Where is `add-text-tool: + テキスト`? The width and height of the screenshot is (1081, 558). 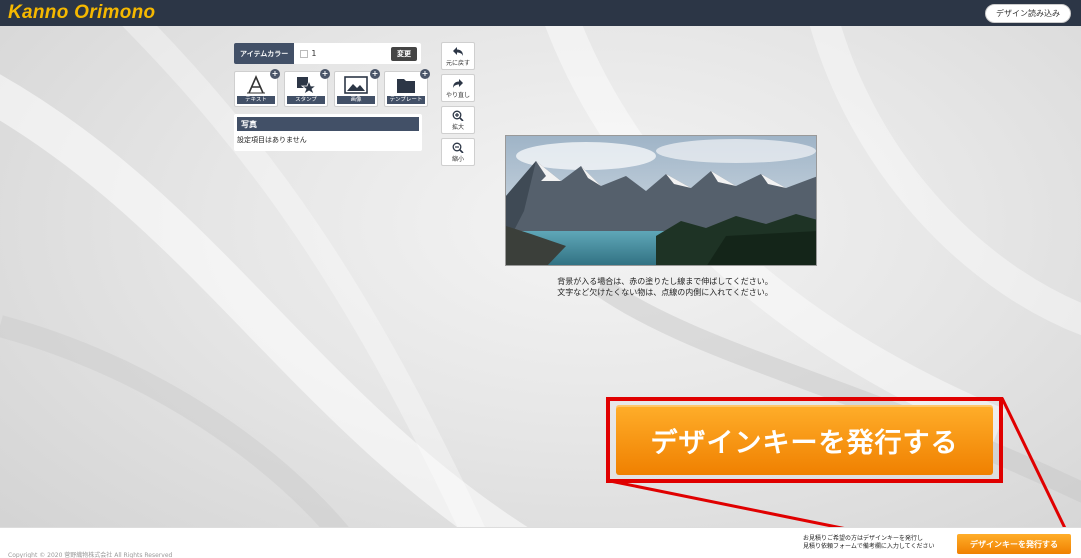
add-text-tool: + テキスト is located at coordinates (257, 88).